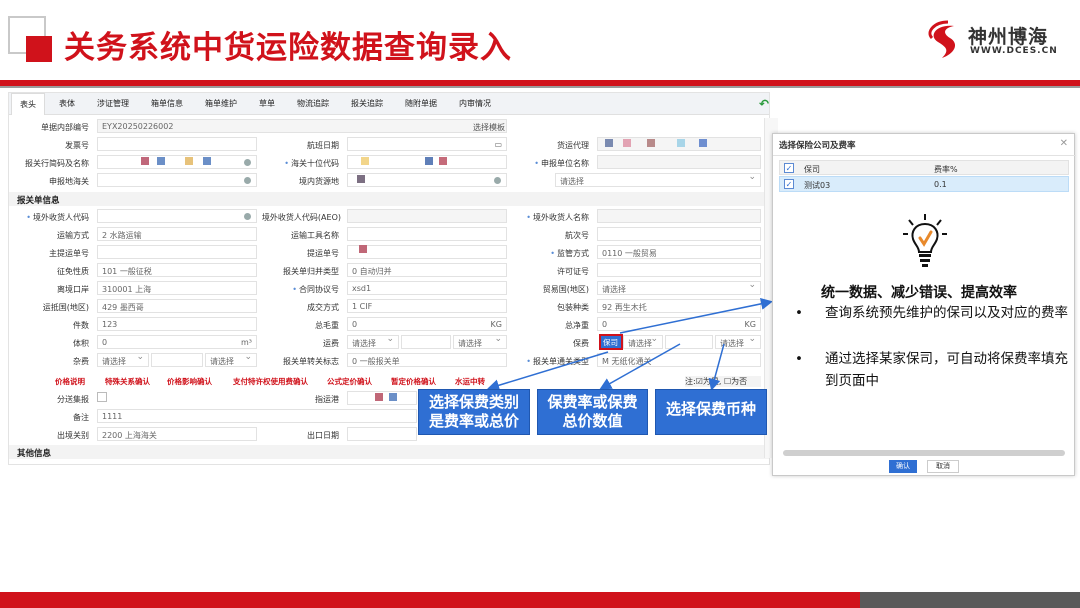  I want to click on exit-port-field: 310001 上海, so click(177, 288).